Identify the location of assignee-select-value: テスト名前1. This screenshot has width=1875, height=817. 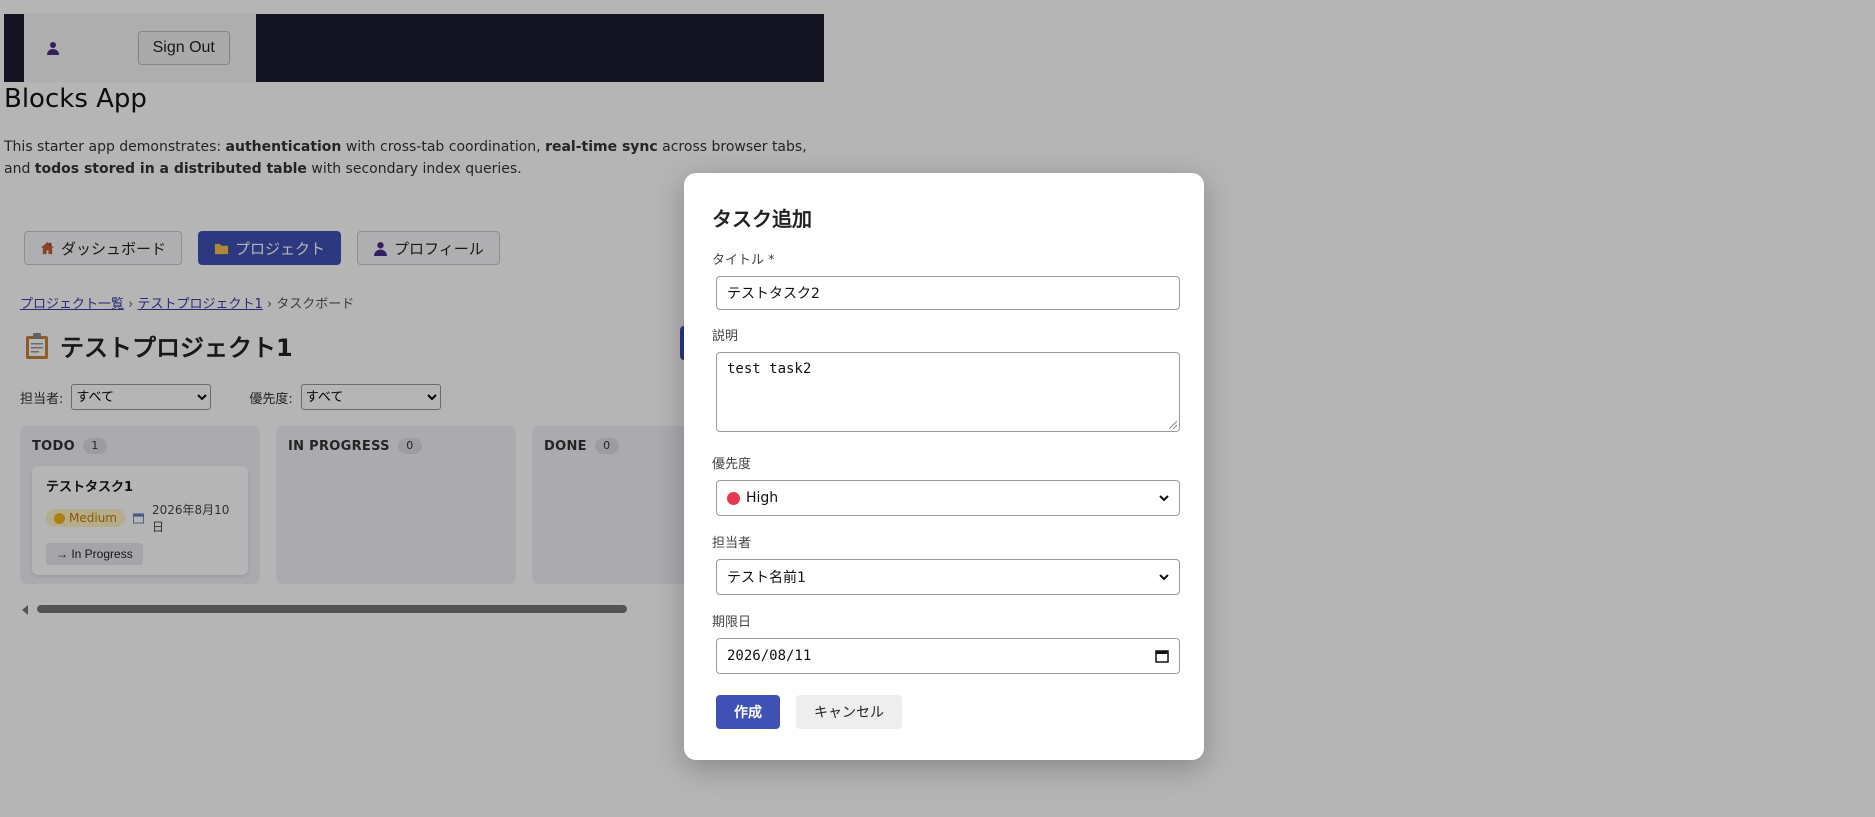
(766, 578).